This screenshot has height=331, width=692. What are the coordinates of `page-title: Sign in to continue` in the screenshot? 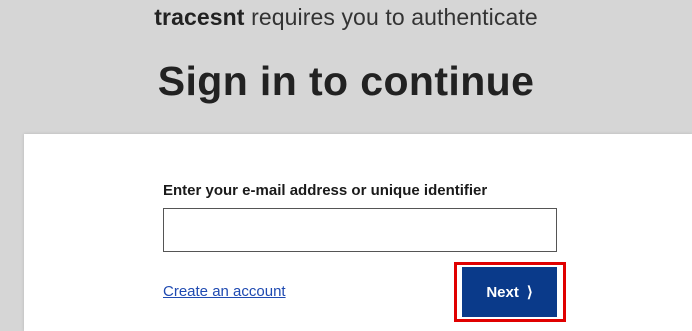 It's located at (346, 81).